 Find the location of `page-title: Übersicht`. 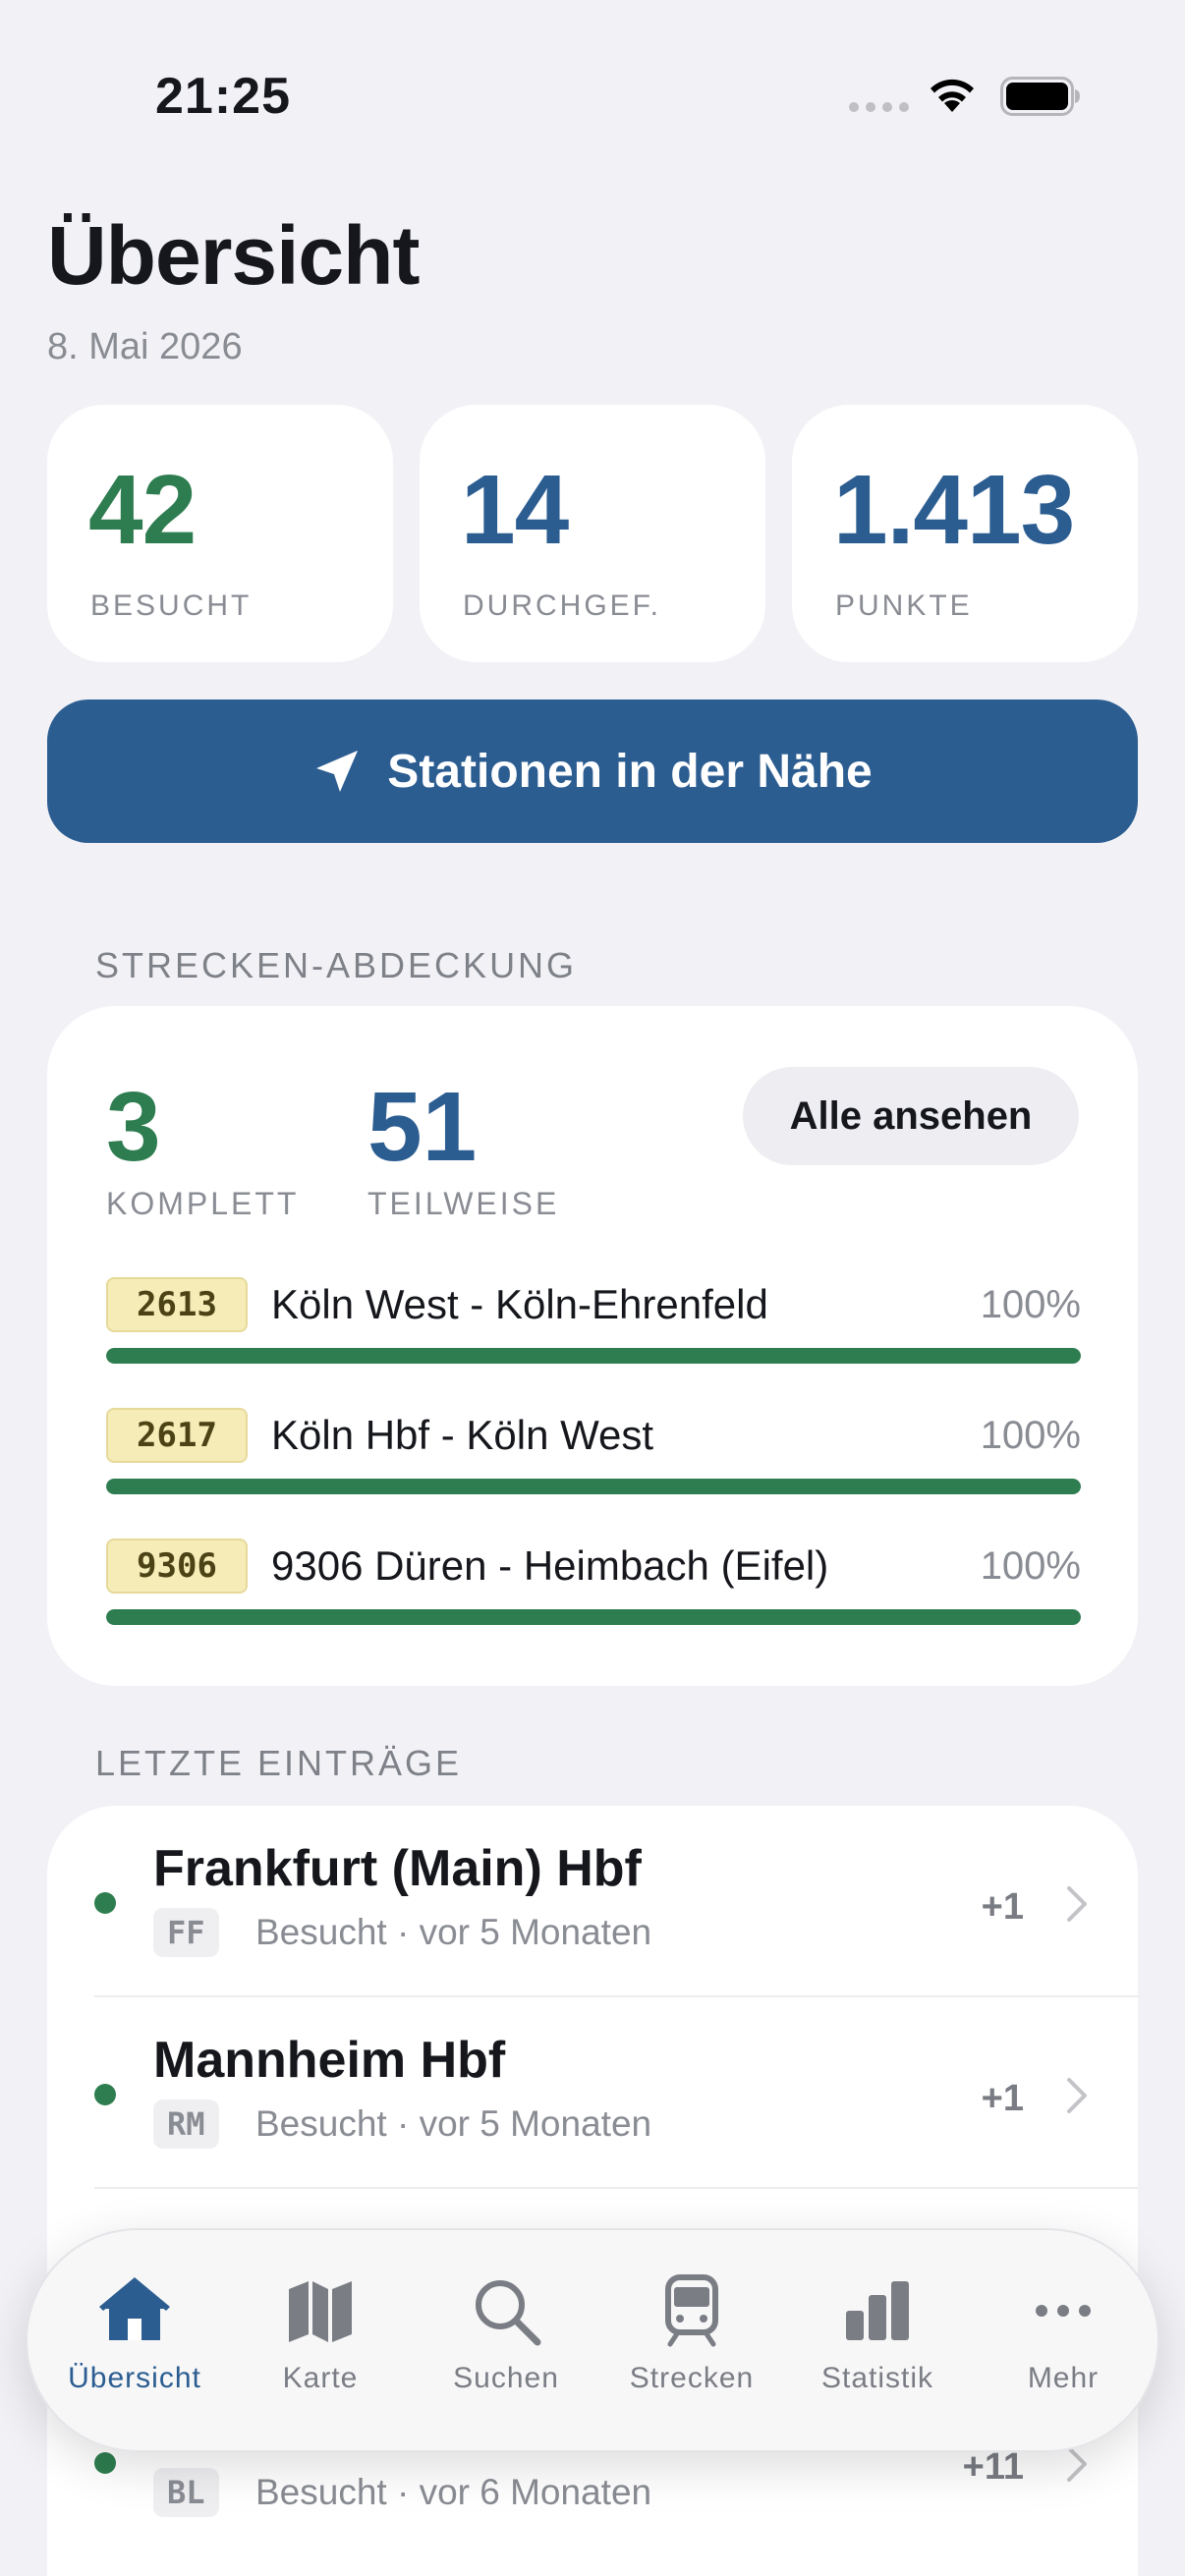

page-title: Übersicht is located at coordinates (234, 255).